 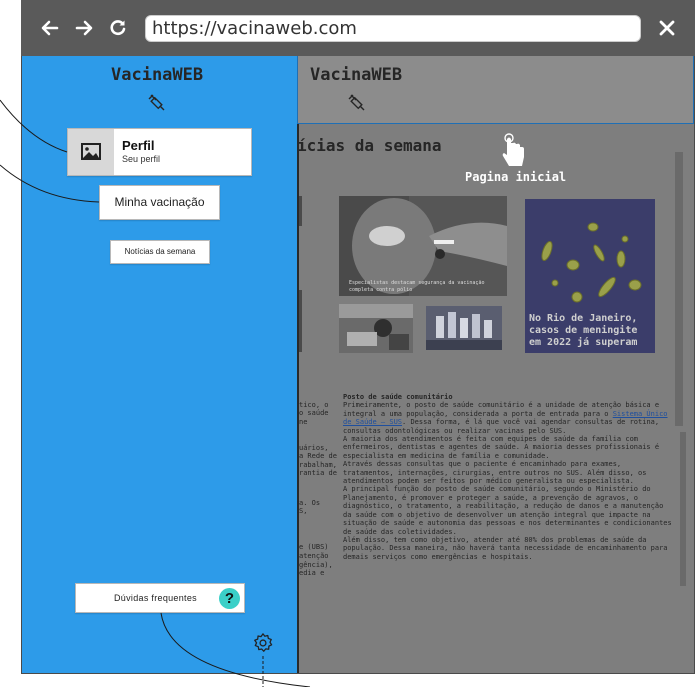 I want to click on gear-icon, so click(x=263, y=645).